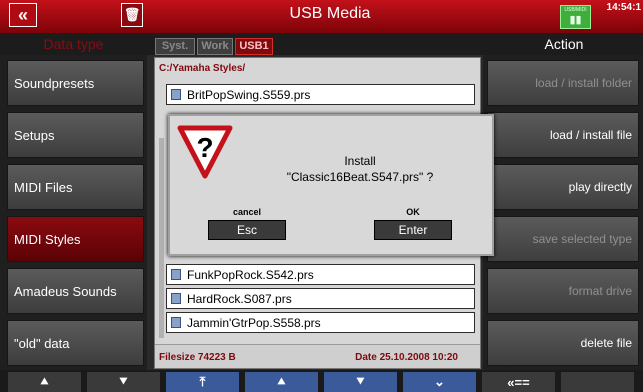 The height and width of the screenshot is (392, 643). What do you see at coordinates (202, 68) in the screenshot?
I see `current-path: C:/Yamaha Styles/` at bounding box center [202, 68].